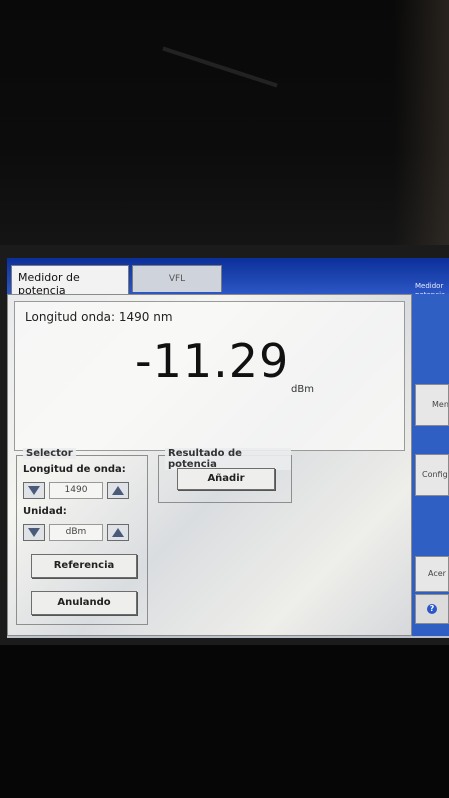 This screenshot has width=449, height=798. What do you see at coordinates (432, 405) in the screenshot?
I see `side-menu-button: Men` at bounding box center [432, 405].